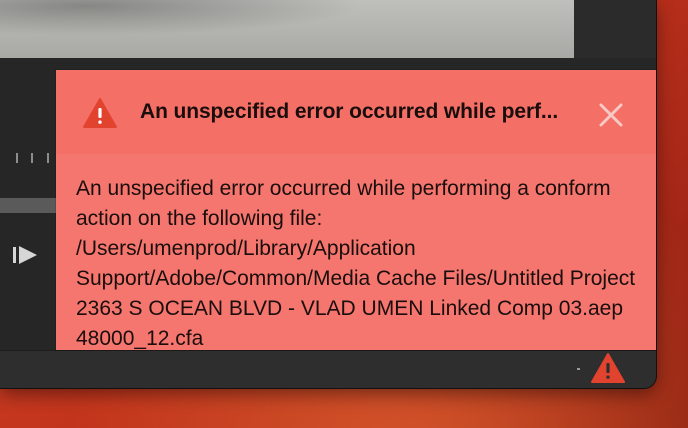 Image resolution: width=688 pixels, height=428 pixels. Describe the element at coordinates (611, 115) in the screenshot. I see `close-icon` at that location.